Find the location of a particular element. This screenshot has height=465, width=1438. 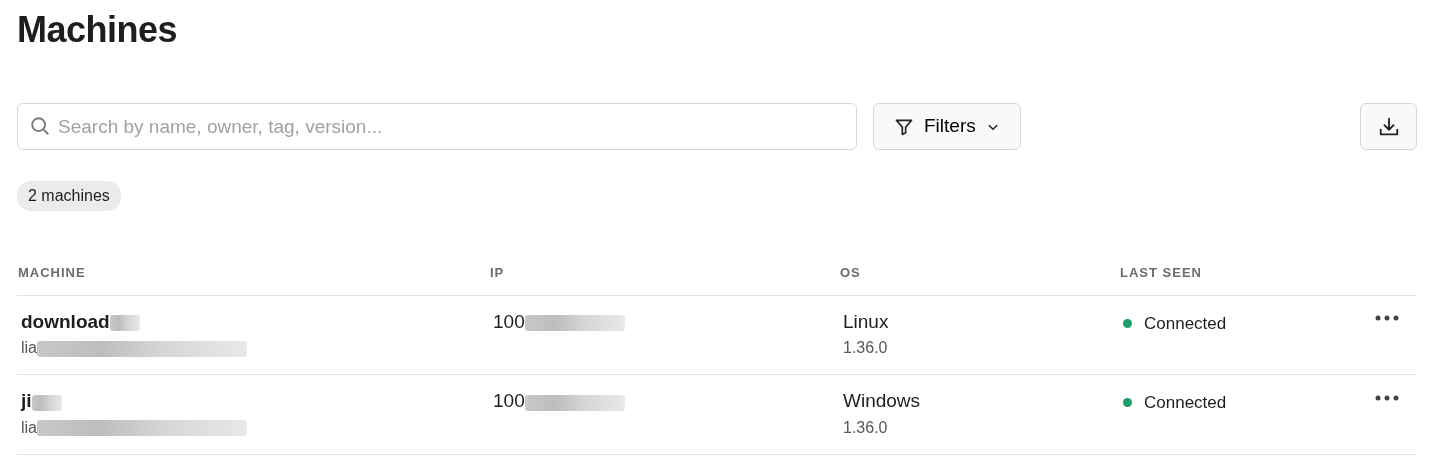

machine-count-badge: 2 machines is located at coordinates (69, 196).